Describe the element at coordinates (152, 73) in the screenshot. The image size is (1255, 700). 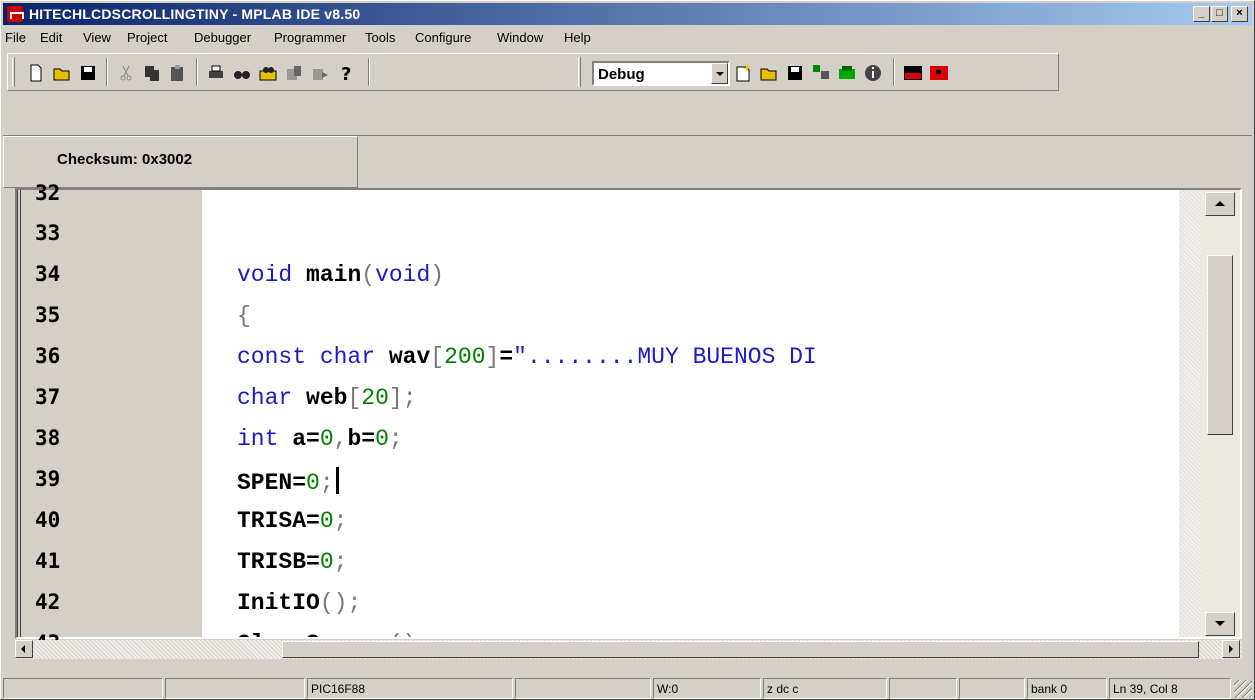
I see `copy-icon` at that location.